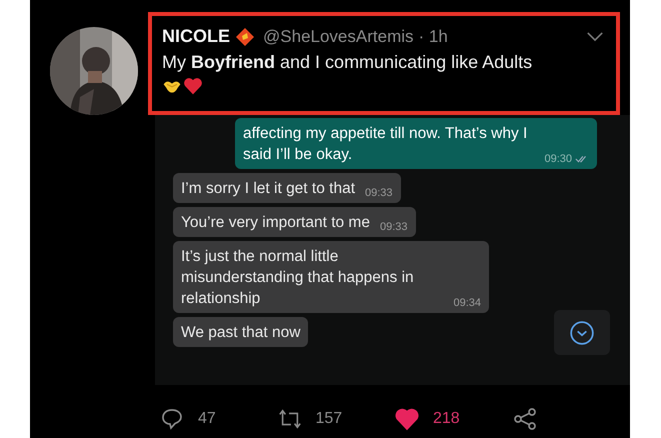 The width and height of the screenshot is (661, 438). I want to click on message-text: I’m sorry I let it get to that, so click(268, 189).